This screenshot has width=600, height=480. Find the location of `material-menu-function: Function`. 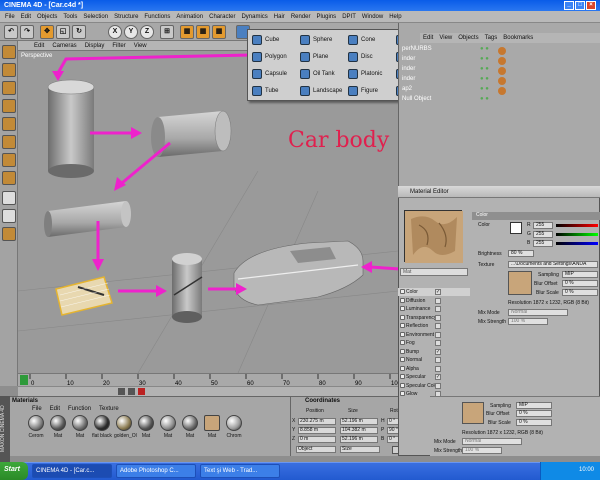

material-menu-function: Function is located at coordinates (79, 409).